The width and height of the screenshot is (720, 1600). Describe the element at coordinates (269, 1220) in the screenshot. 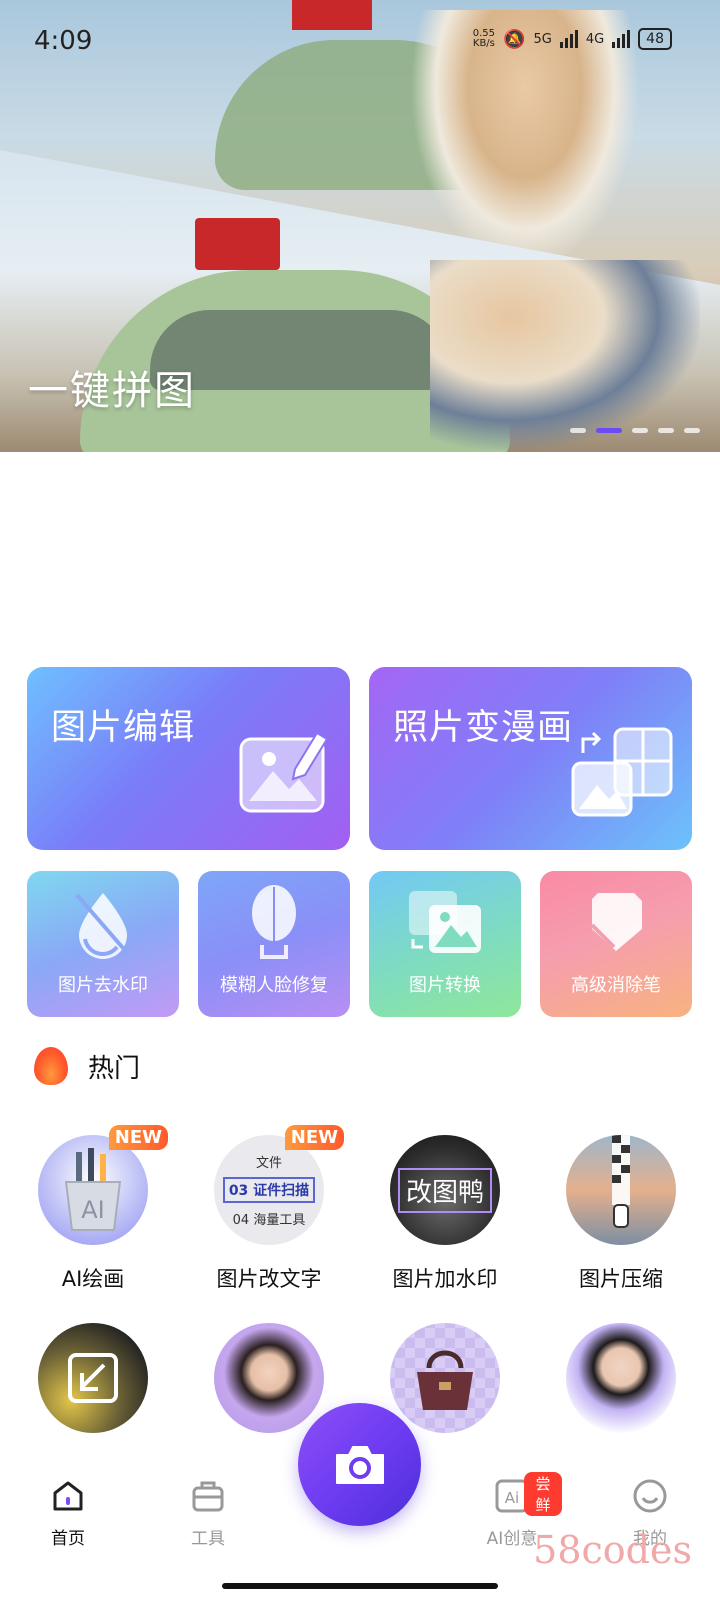

I see `thumb-text-line: 04 海量工具` at that location.